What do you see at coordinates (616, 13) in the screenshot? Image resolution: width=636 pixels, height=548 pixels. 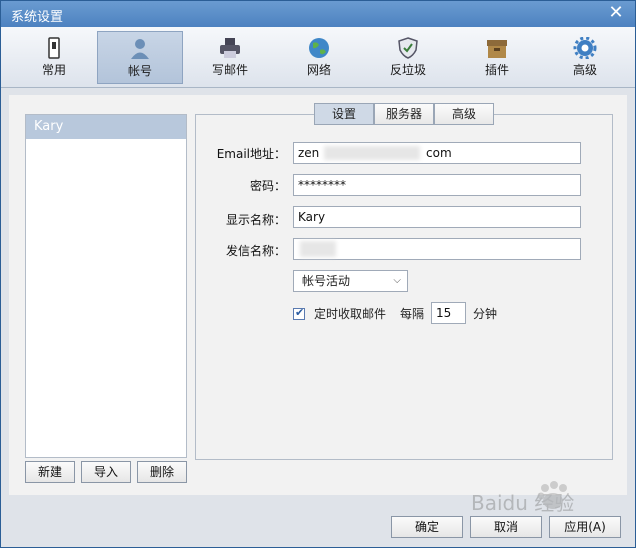 I see `close-icon: ✕` at bounding box center [616, 13].